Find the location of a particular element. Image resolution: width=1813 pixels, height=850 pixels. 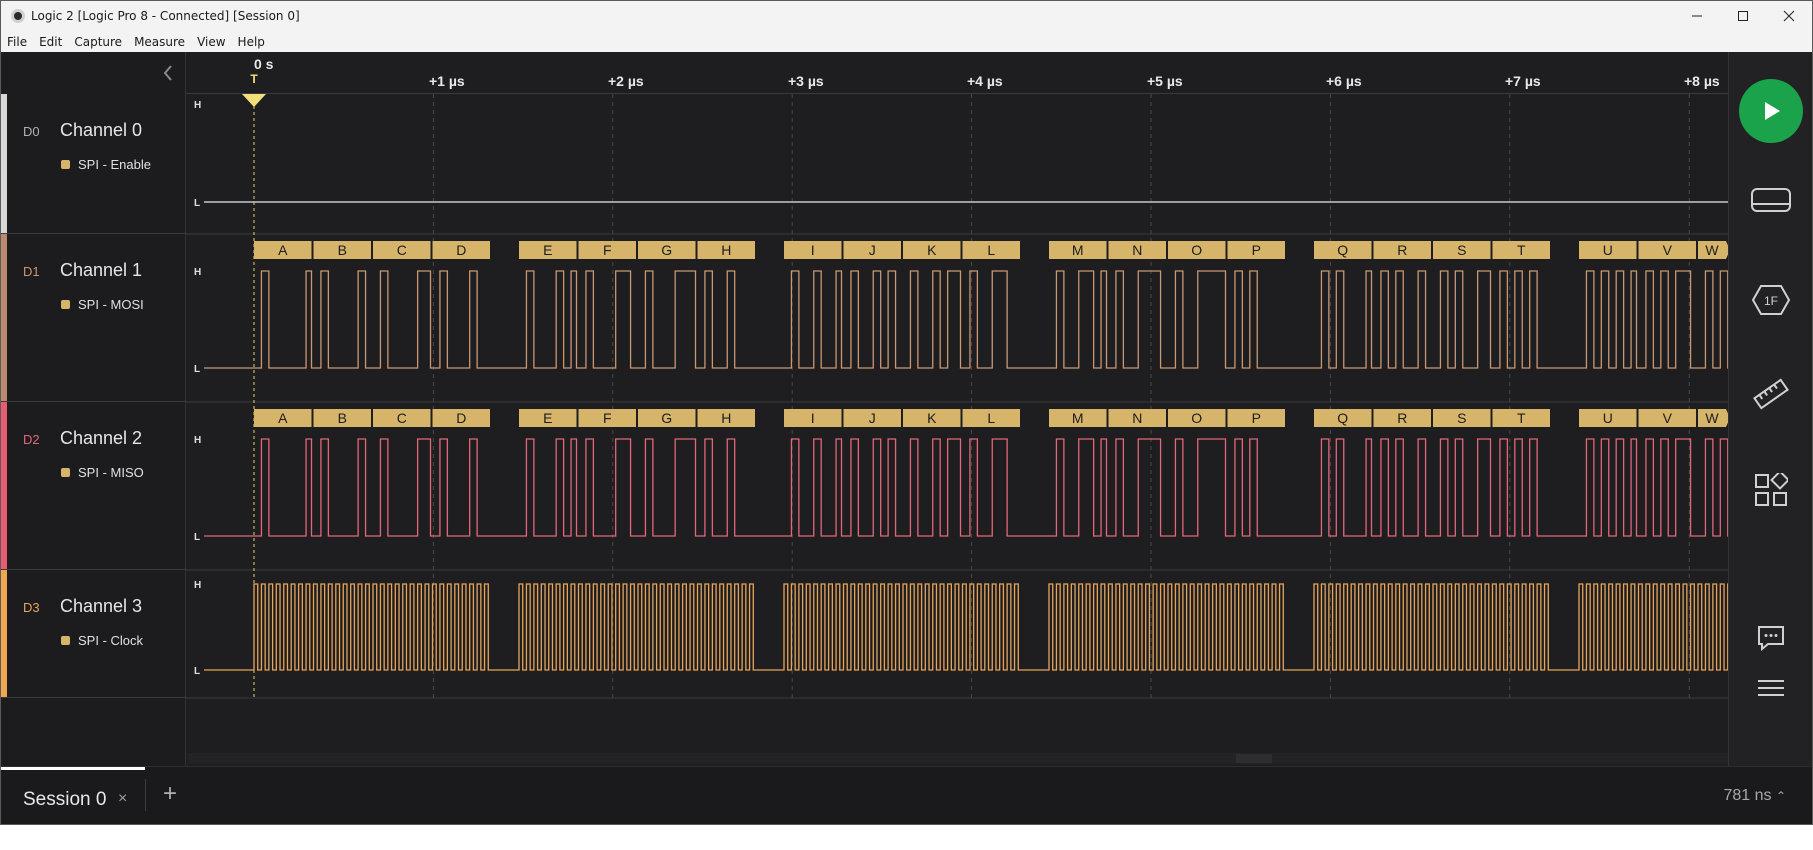

horizontal-scrollbar is located at coordinates (958, 758).